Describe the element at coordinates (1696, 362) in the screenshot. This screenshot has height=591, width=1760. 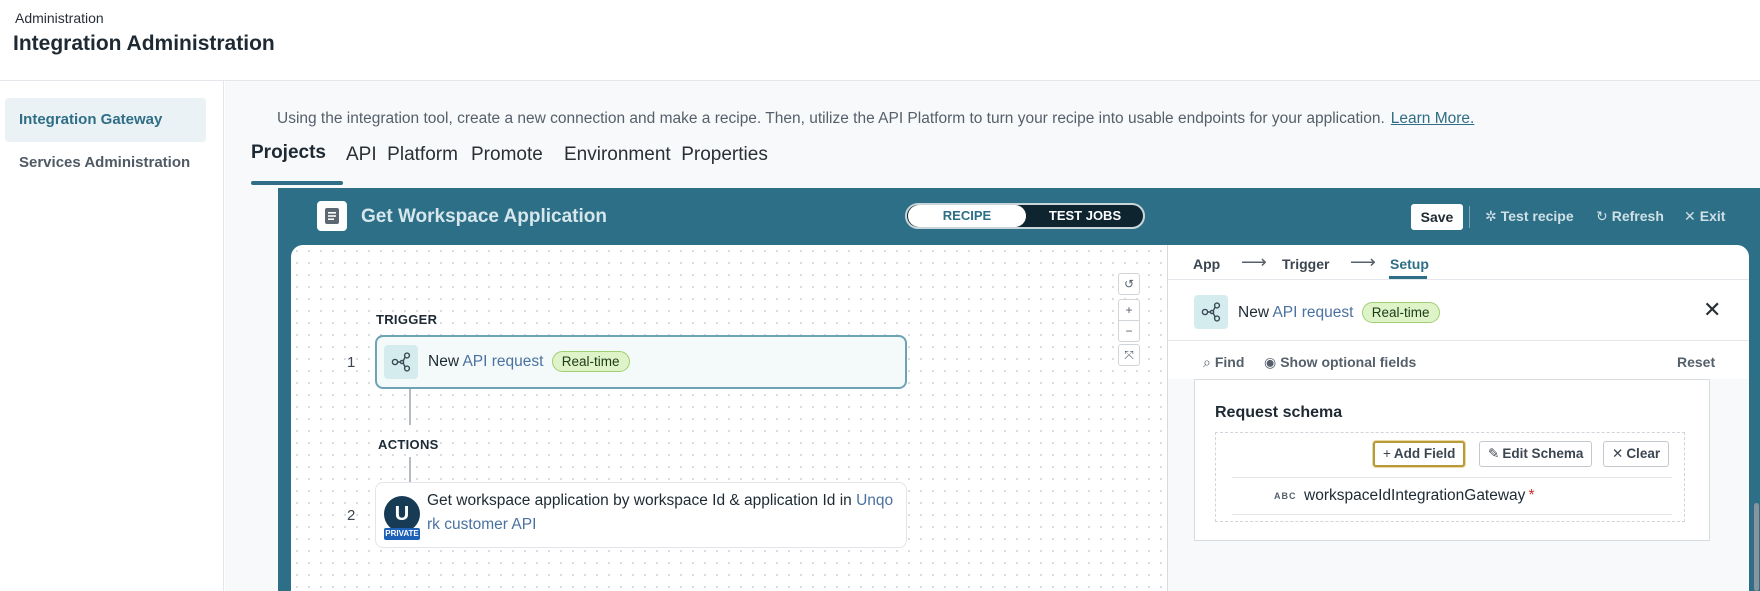
I see `reset-button: Reset` at that location.